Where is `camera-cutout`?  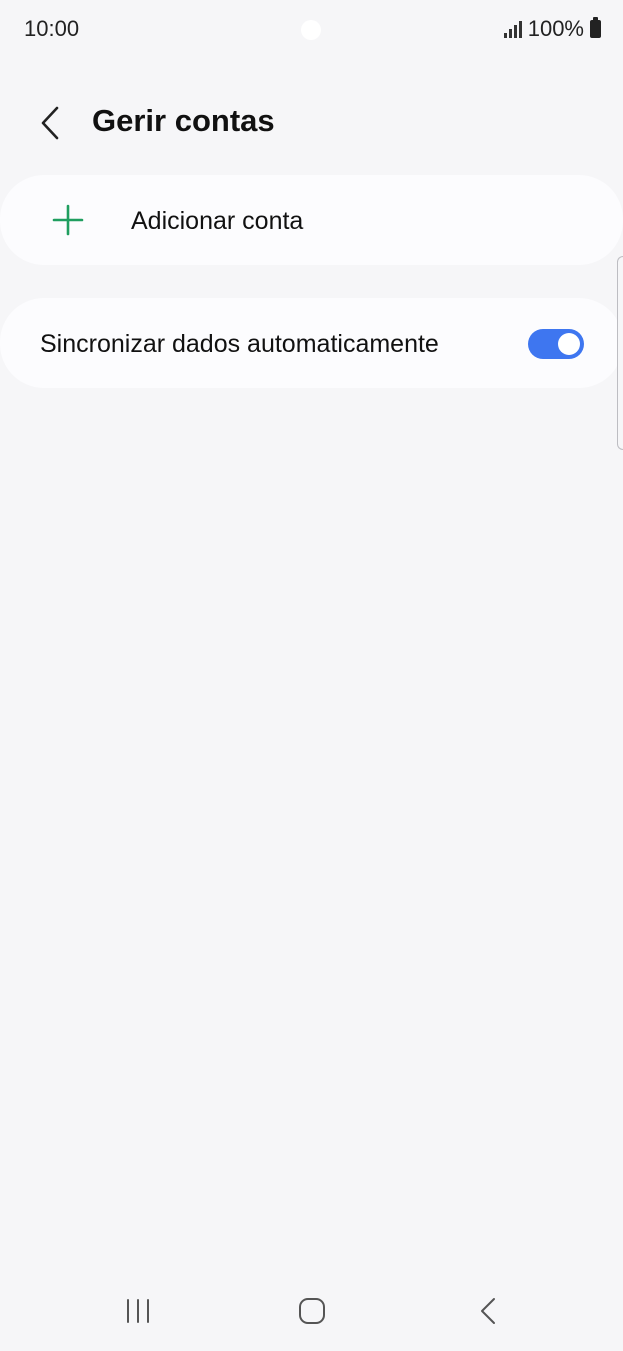 camera-cutout is located at coordinates (311, 30).